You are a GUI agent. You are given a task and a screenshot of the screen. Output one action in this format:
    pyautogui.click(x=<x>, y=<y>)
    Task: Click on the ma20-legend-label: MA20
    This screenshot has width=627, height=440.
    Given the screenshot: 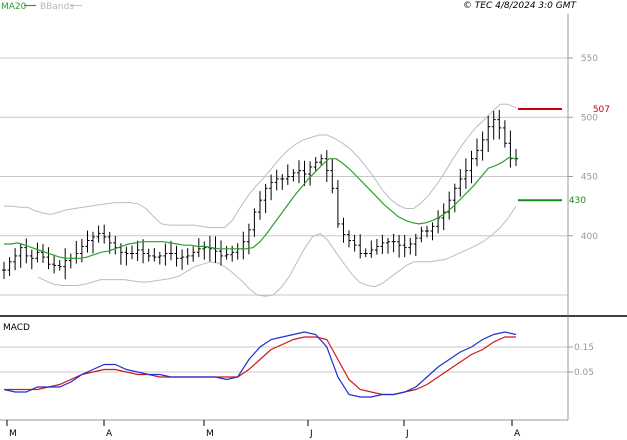 What is the action you would take?
    pyautogui.click(x=14, y=7)
    